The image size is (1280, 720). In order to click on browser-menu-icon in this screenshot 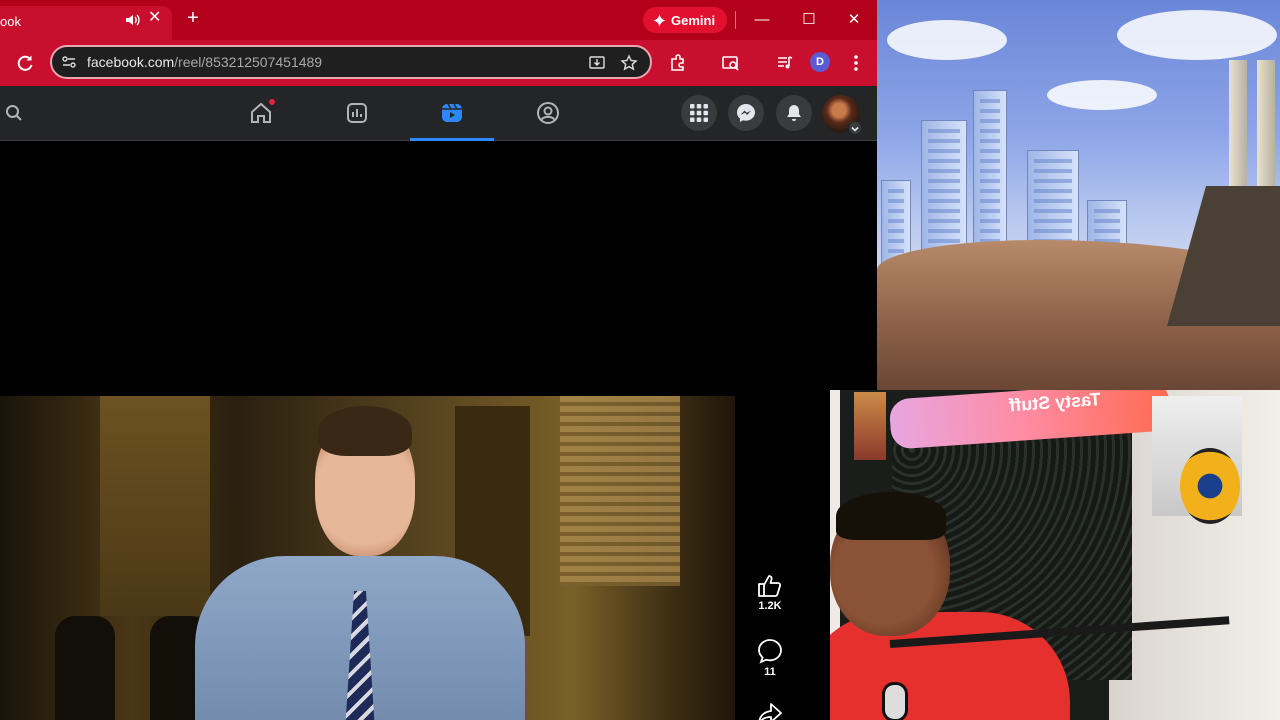, I will do `click(856, 63)`.